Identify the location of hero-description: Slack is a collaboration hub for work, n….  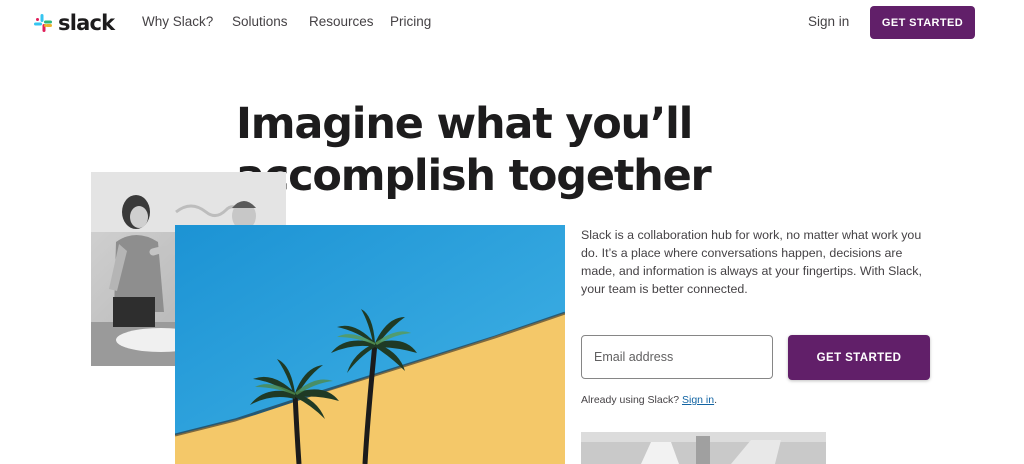
(751, 262).